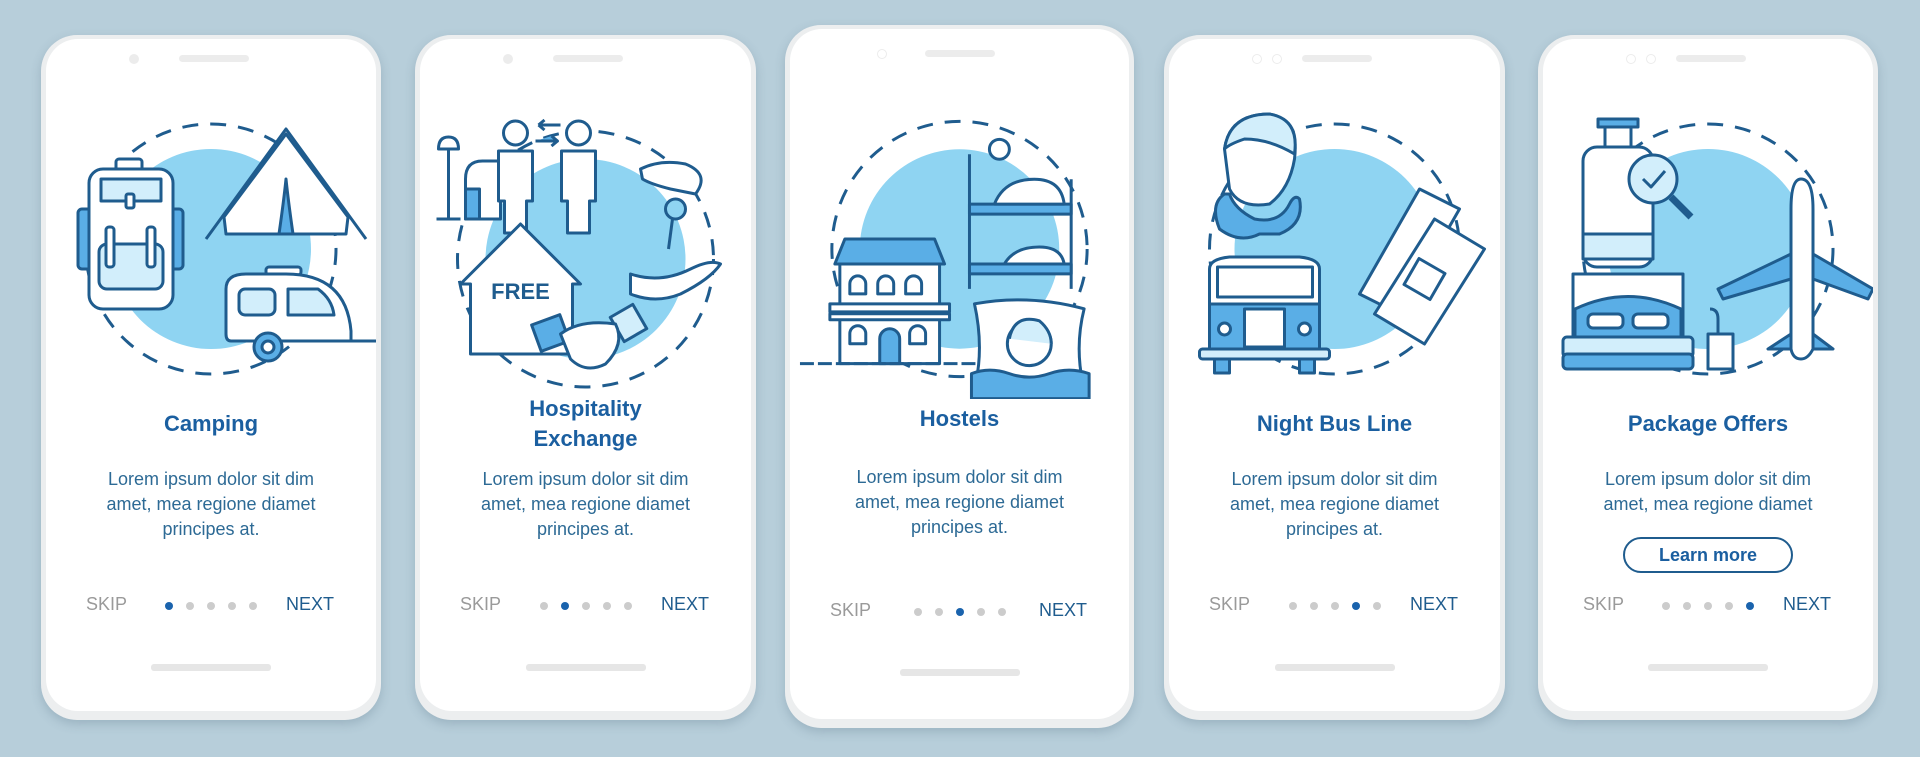 The image size is (1920, 757). I want to click on hostels-illustration, so click(959, 249).